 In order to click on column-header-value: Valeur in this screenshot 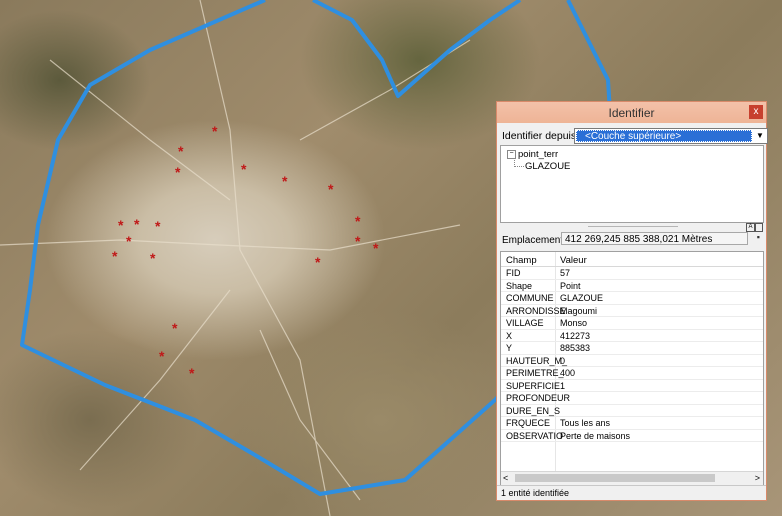, I will do `click(573, 260)`.